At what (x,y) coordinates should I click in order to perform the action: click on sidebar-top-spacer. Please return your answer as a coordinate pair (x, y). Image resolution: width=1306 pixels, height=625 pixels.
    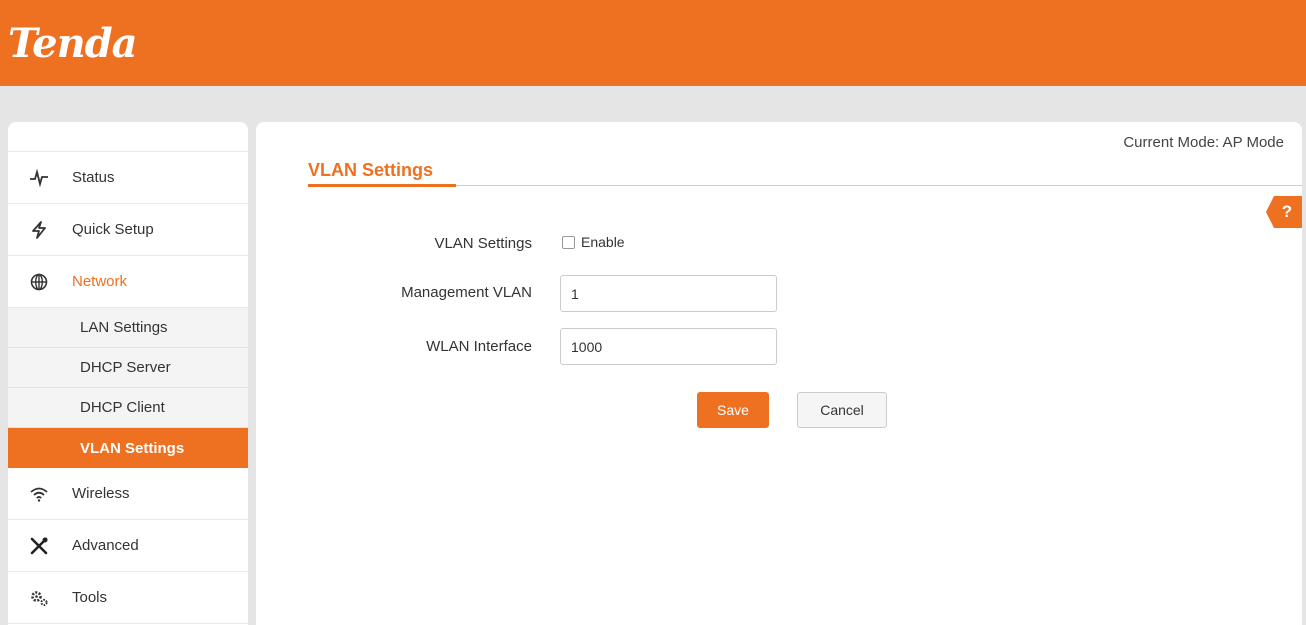
    Looking at the image, I should click on (128, 137).